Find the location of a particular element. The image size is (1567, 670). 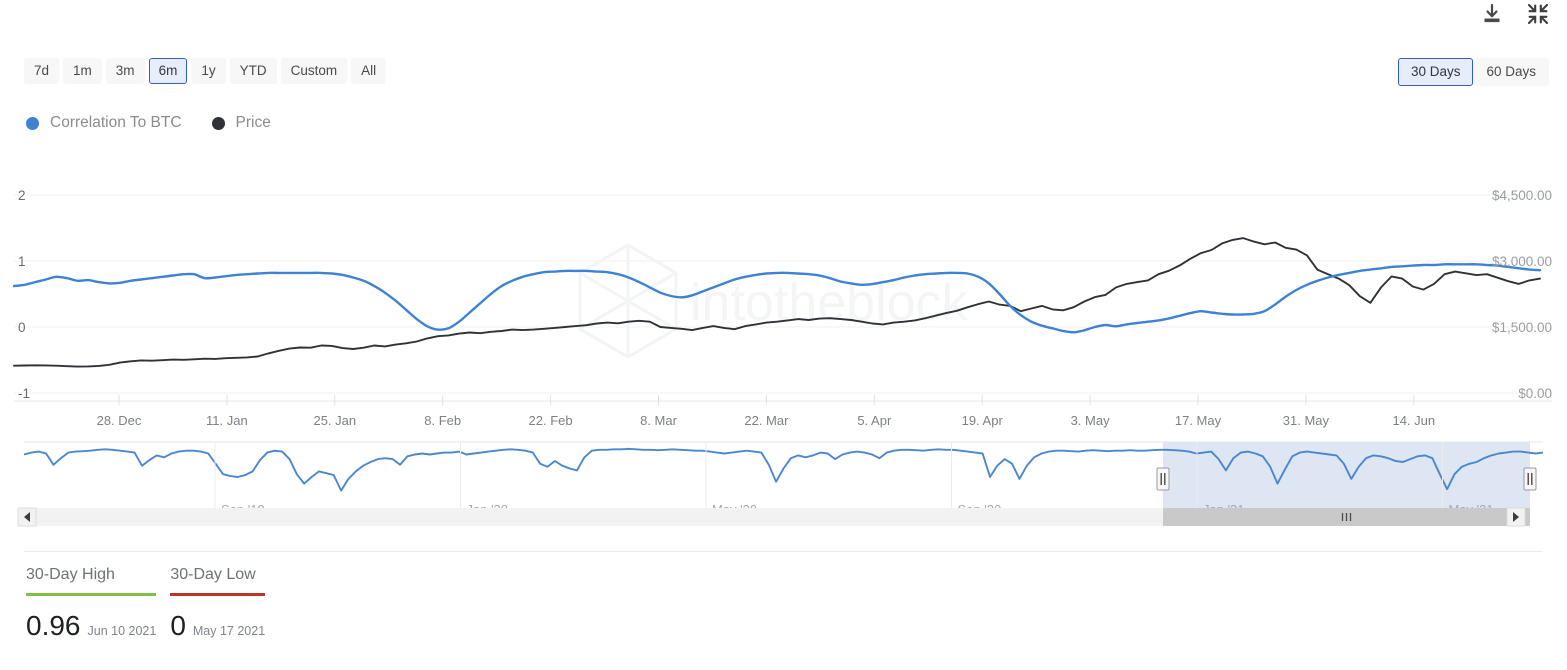

x-axis-tick-label: 8. Mar is located at coordinates (659, 420).